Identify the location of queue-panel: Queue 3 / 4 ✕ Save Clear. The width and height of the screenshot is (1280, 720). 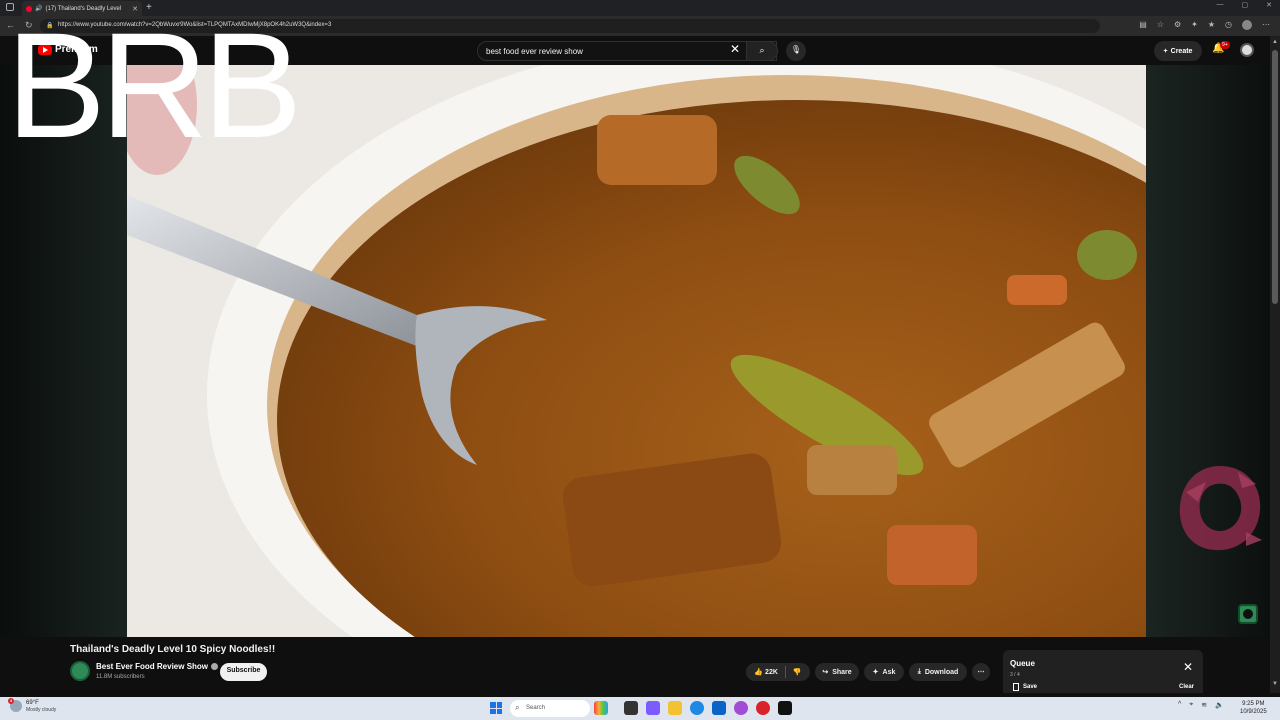
(1103, 671).